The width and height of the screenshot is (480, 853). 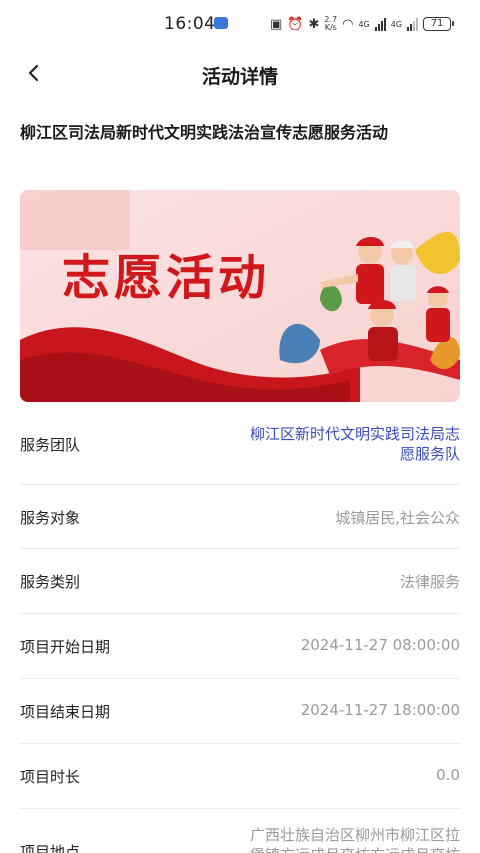 What do you see at coordinates (448, 775) in the screenshot?
I see `duration-value: 0.0` at bounding box center [448, 775].